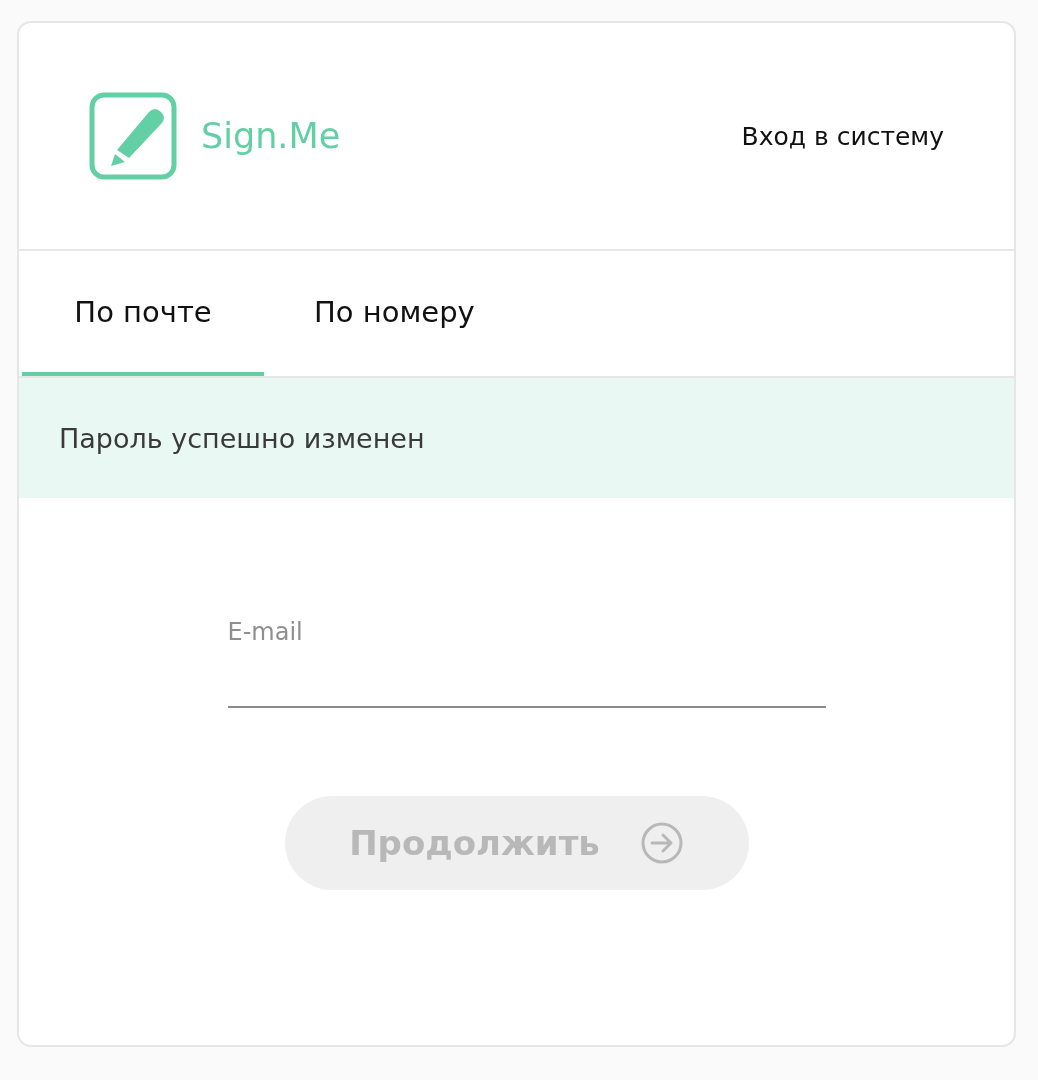 This screenshot has height=1080, width=1038. I want to click on login-link: Вход в систему, so click(842, 136).